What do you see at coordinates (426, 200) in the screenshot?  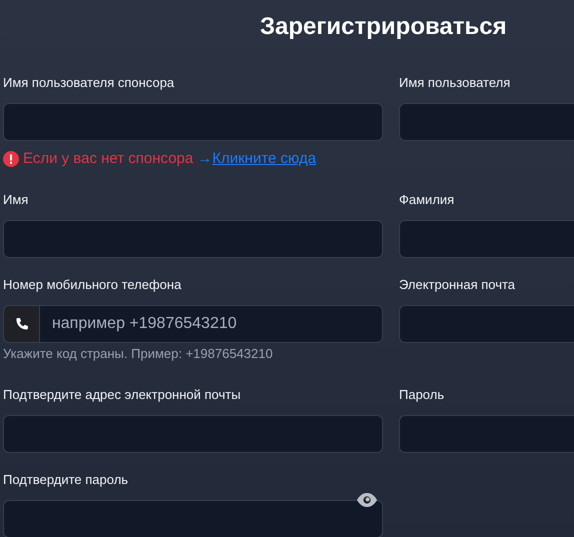 I see `field-label: Фамилия` at bounding box center [426, 200].